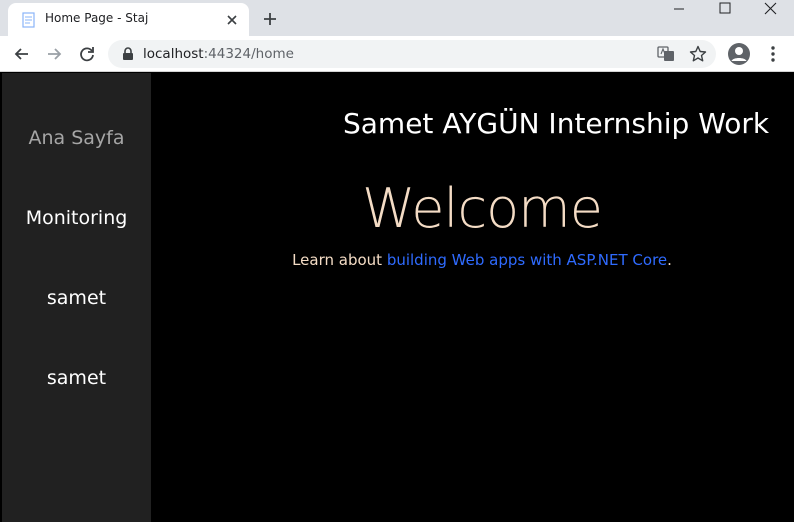 The width and height of the screenshot is (794, 522). Describe the element at coordinates (173, 54) in the screenshot. I see `url-host: localhost` at that location.